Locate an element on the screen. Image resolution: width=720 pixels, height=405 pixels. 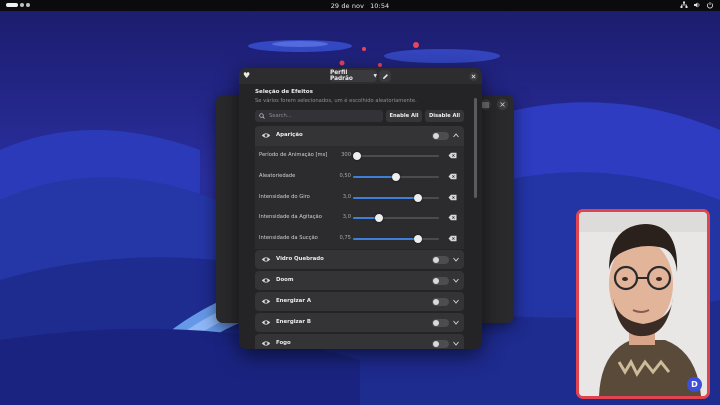
profile-selector-button: Perfil Padrão ▼ is located at coordinates (353, 76).